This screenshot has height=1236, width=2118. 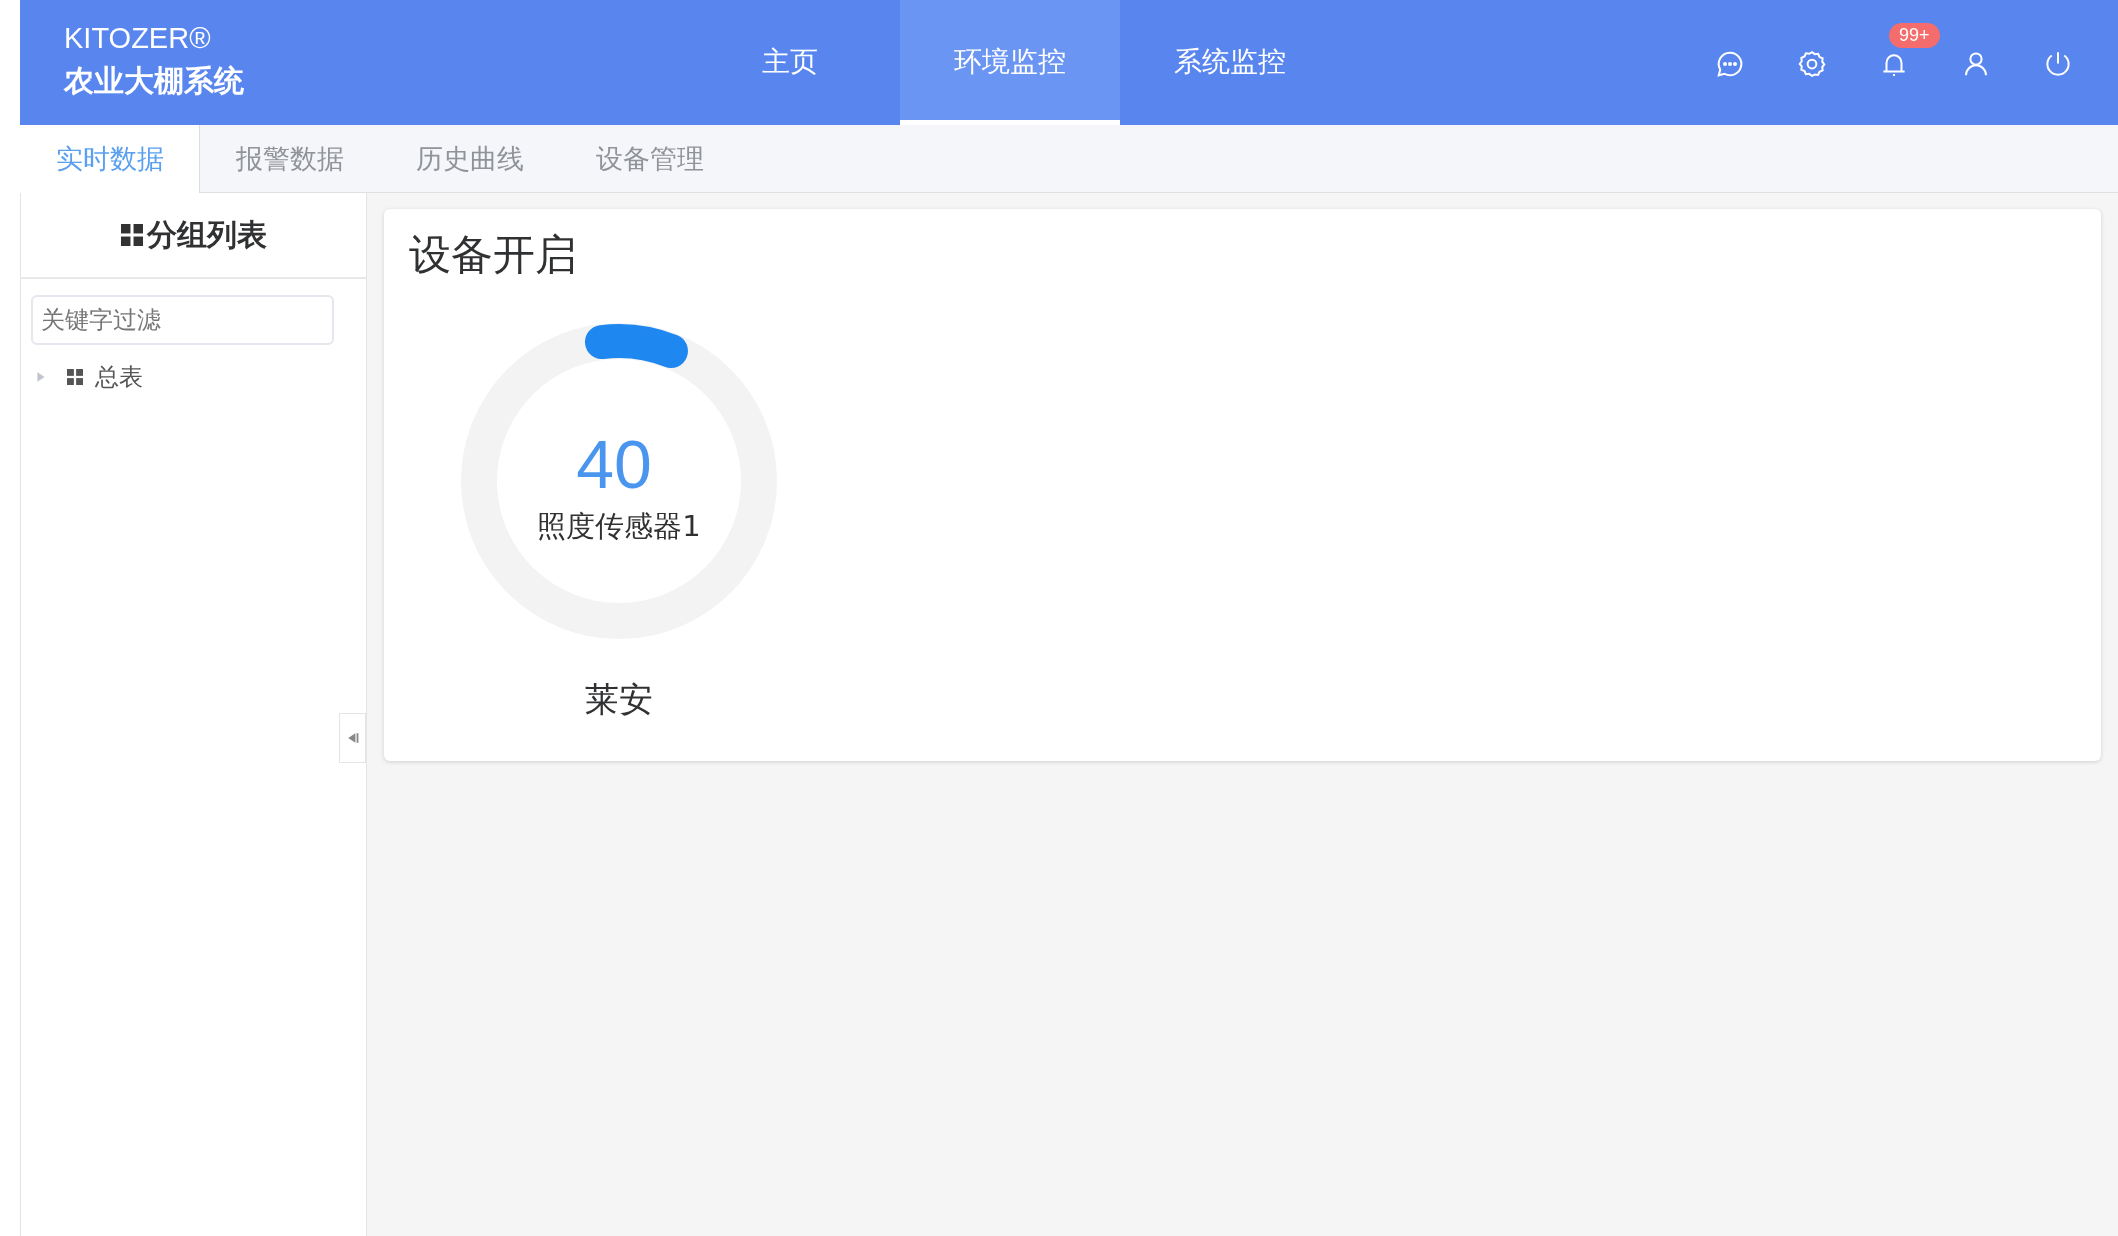 I want to click on panel-title: 设备开启, so click(x=493, y=255).